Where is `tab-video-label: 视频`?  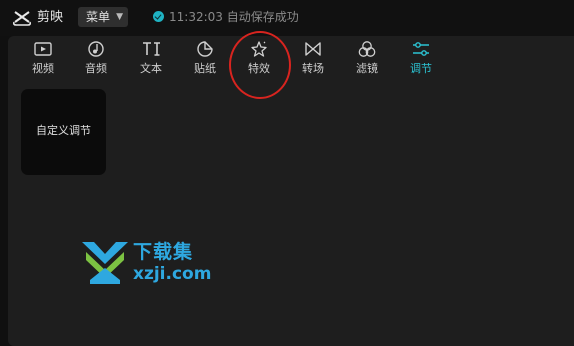 tab-video-label: 视频 is located at coordinates (43, 68).